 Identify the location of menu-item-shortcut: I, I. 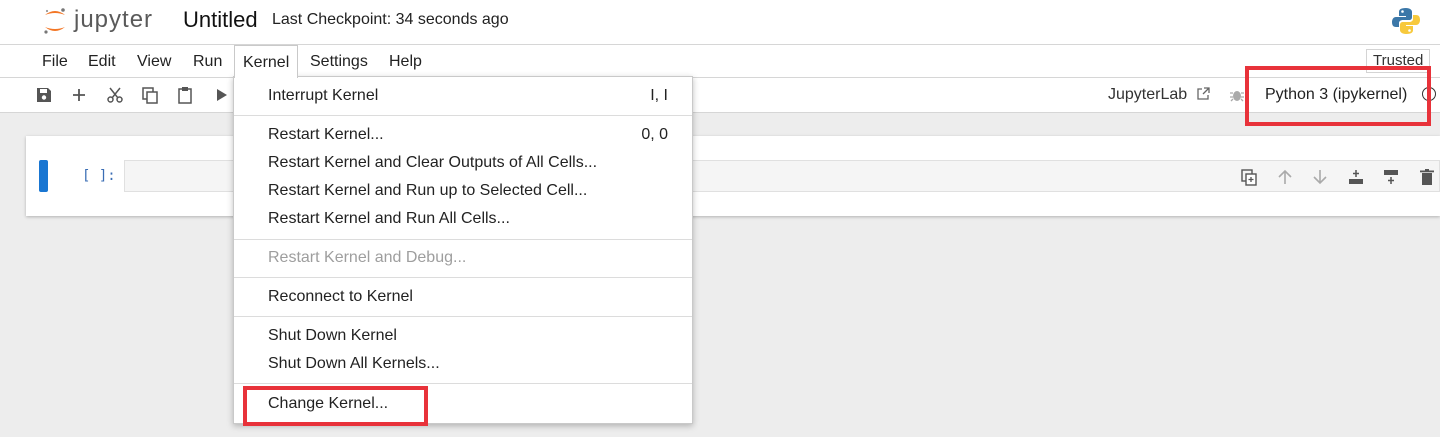
(659, 95).